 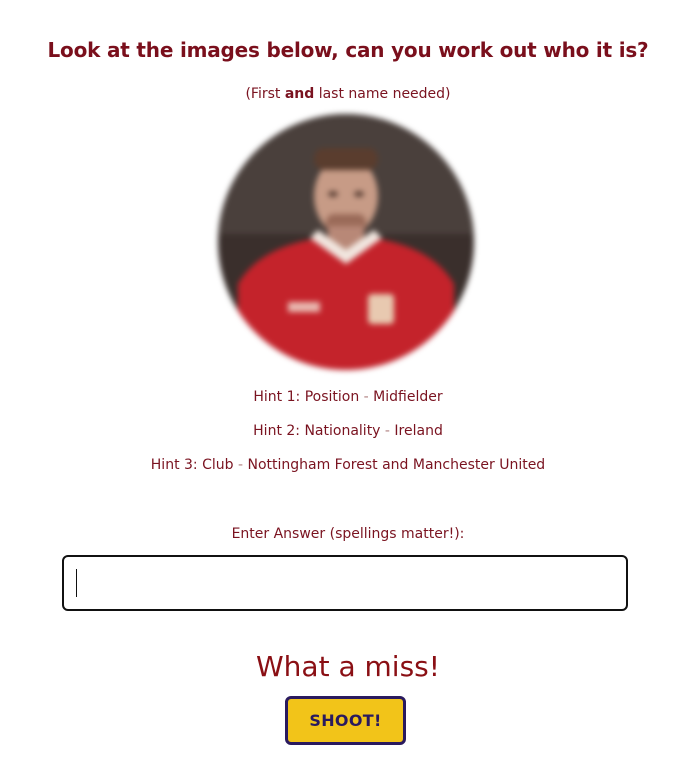 I want to click on hint-3-value: Nottingham Forest and Manchester United, so click(x=396, y=465).